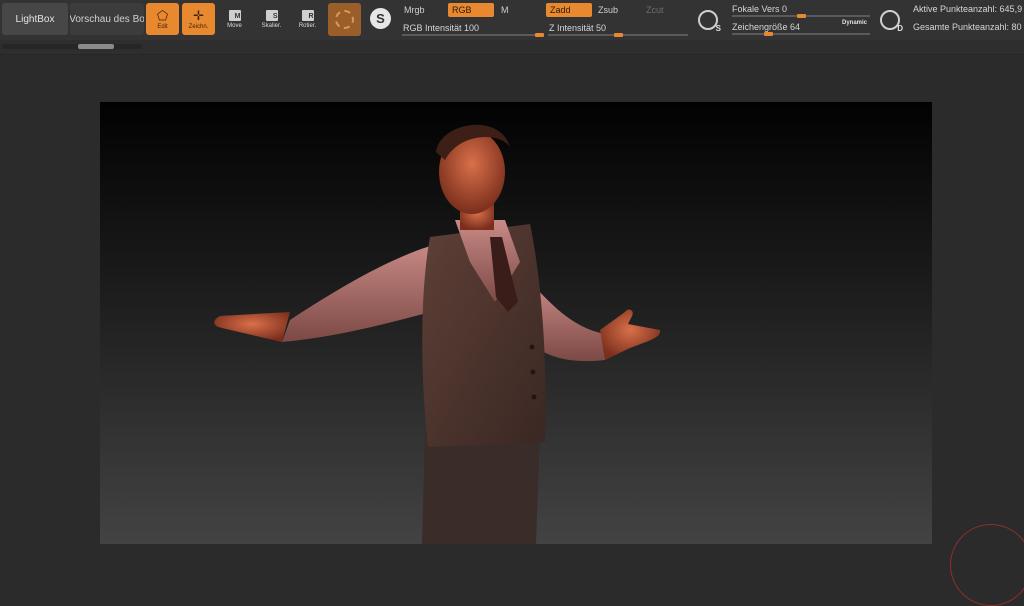 The image size is (1024, 606). I want to click on rotate-label: Rotier., so click(307, 25).